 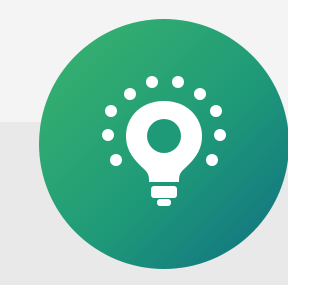 I want to click on bulb-tip, so click(x=164, y=202).